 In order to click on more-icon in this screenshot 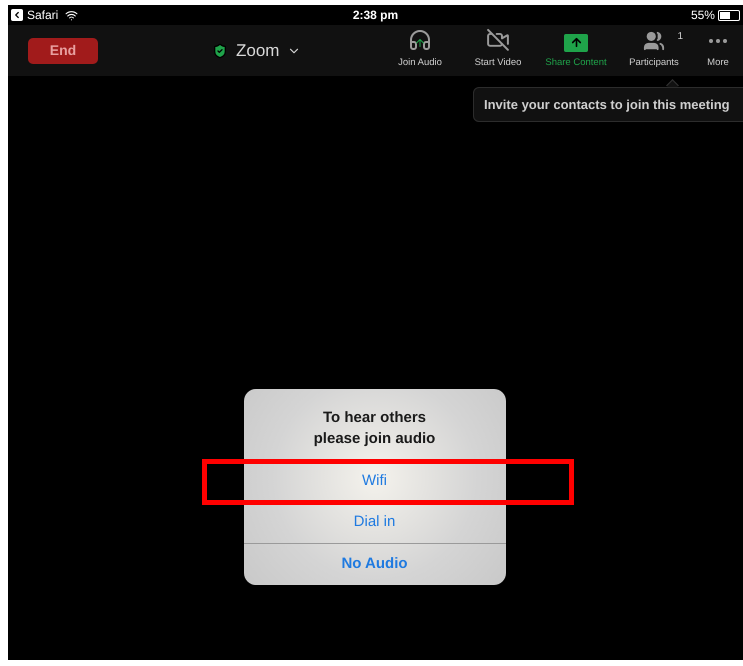, I will do `click(718, 40)`.